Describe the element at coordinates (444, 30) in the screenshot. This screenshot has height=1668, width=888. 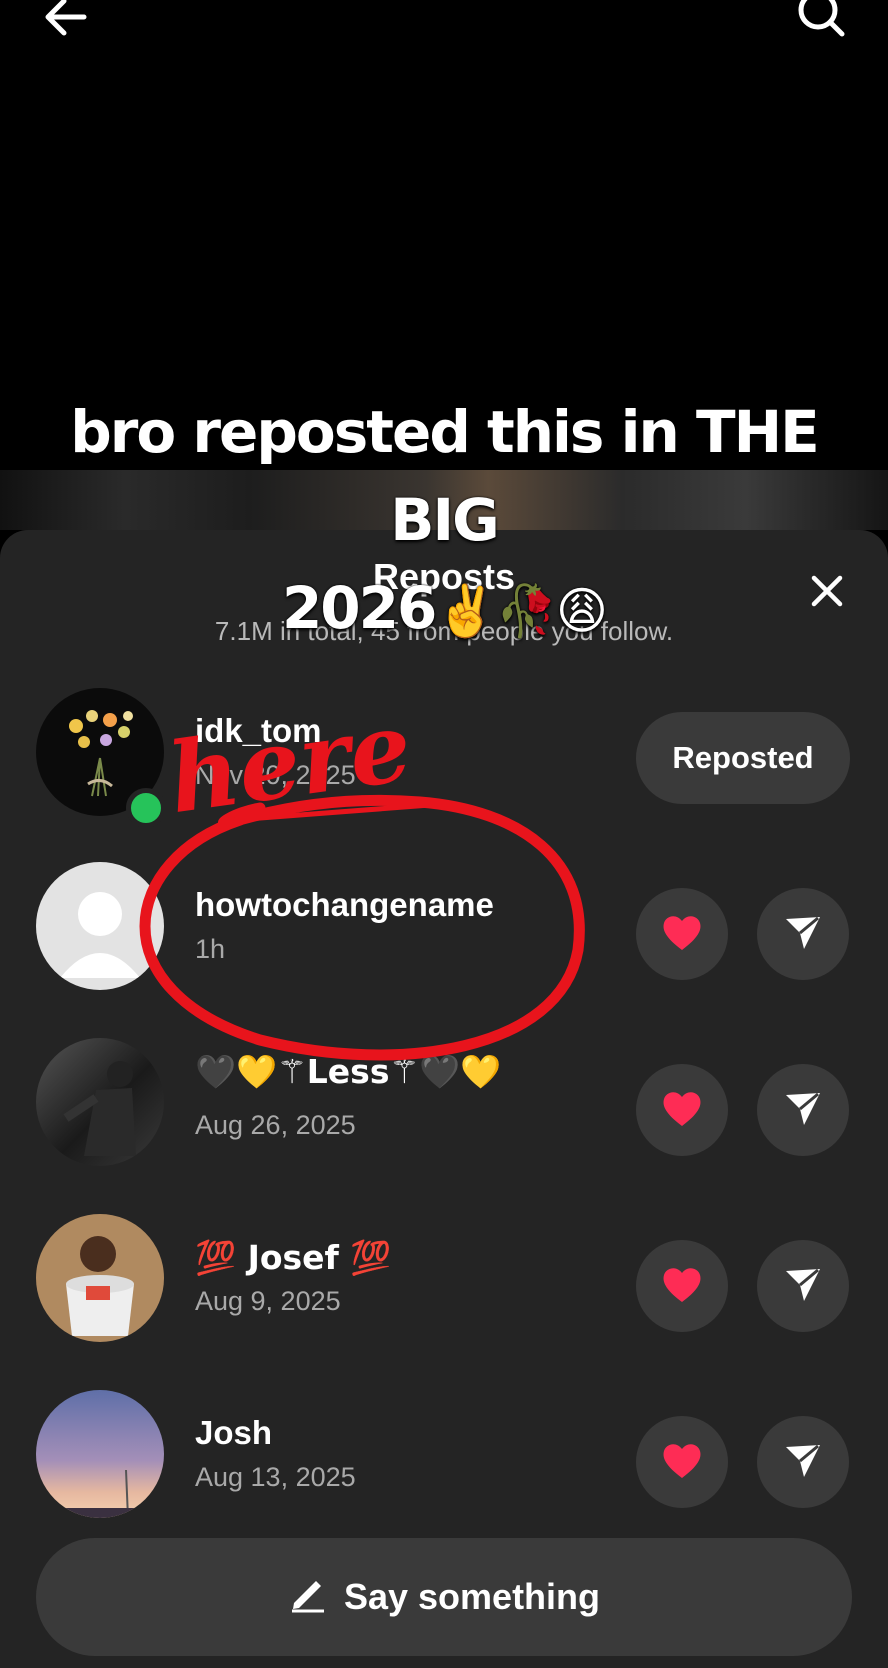
I see `top-bar` at that location.